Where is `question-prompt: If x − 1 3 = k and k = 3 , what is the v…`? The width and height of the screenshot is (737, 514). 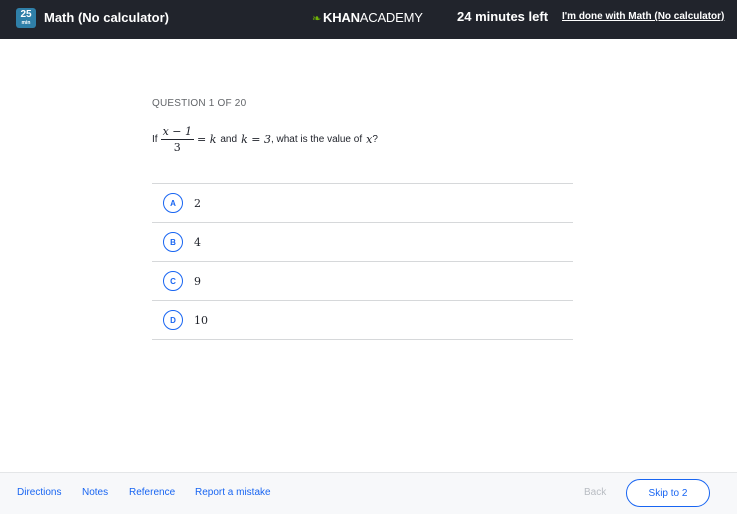 question-prompt: If x − 1 3 = k and k = 3 , what is the v… is located at coordinates (265, 139).